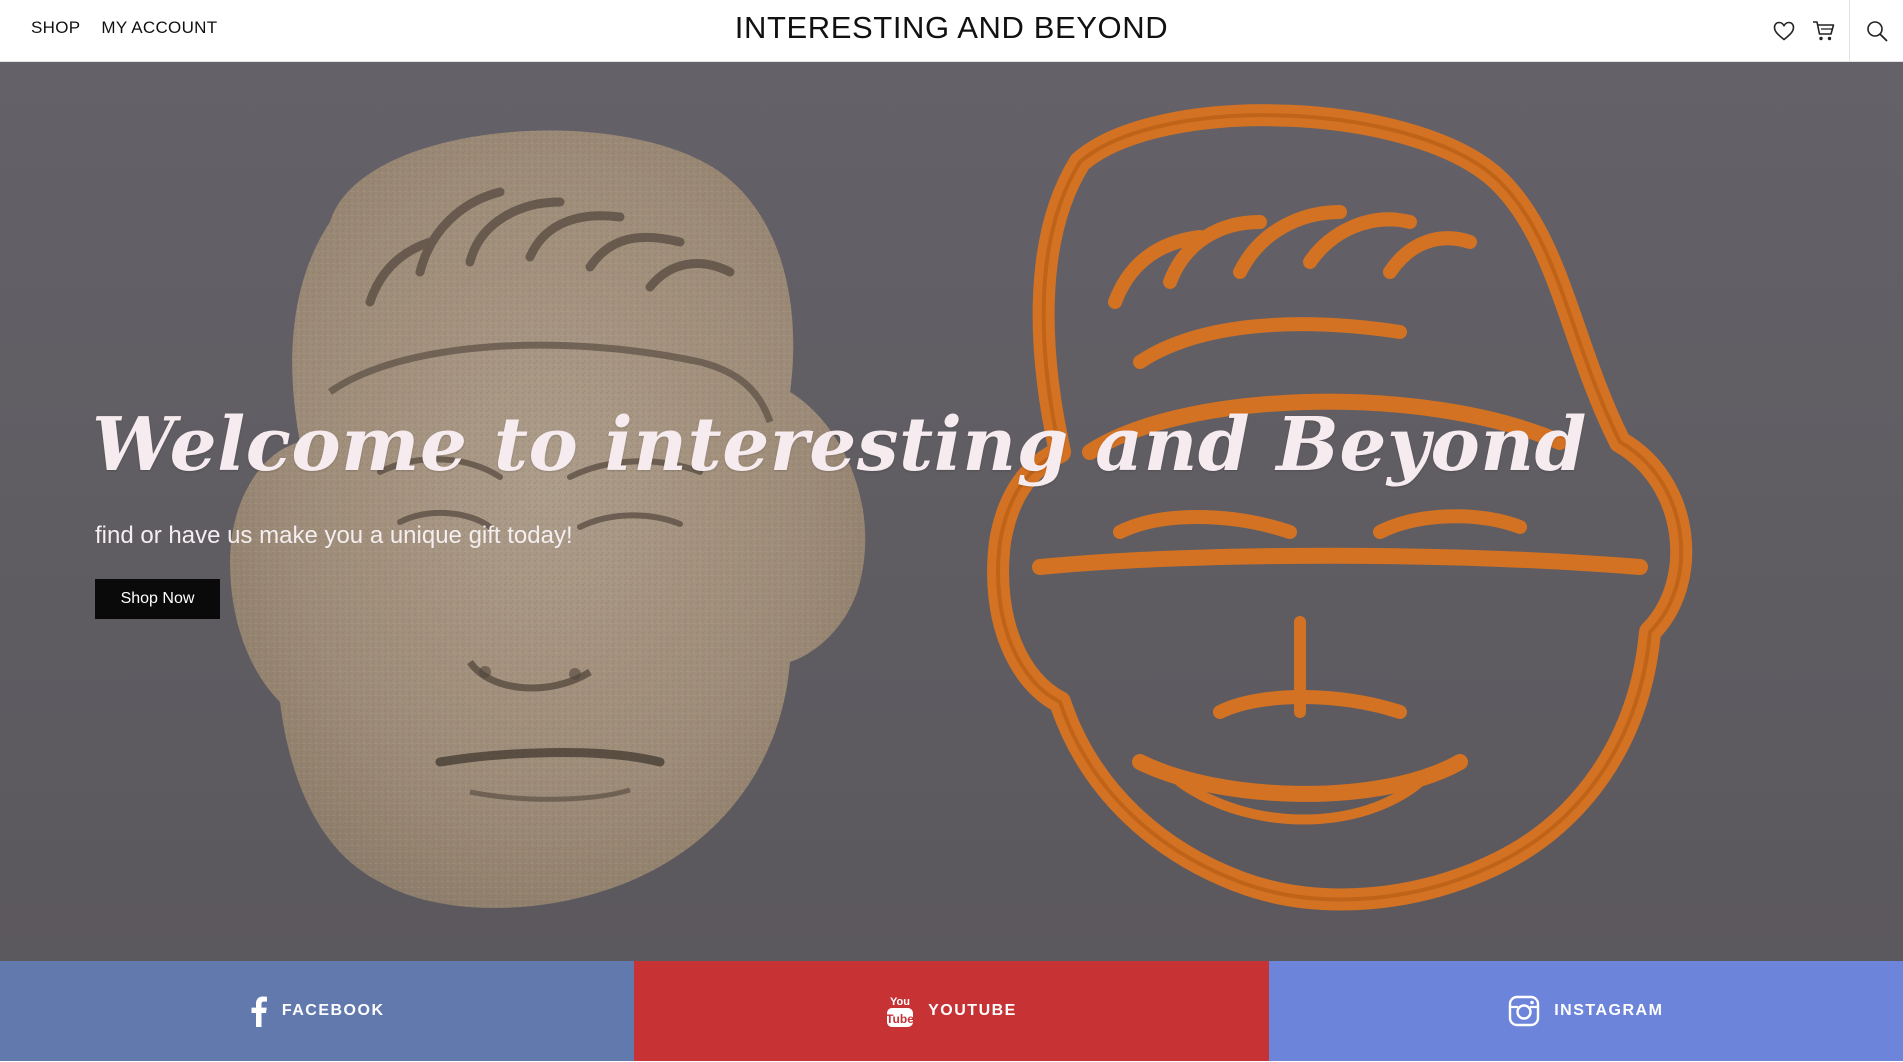 The height and width of the screenshot is (1062, 1903). What do you see at coordinates (1609, 1010) in the screenshot?
I see `instagram-label: INSTAGRAM` at bounding box center [1609, 1010].